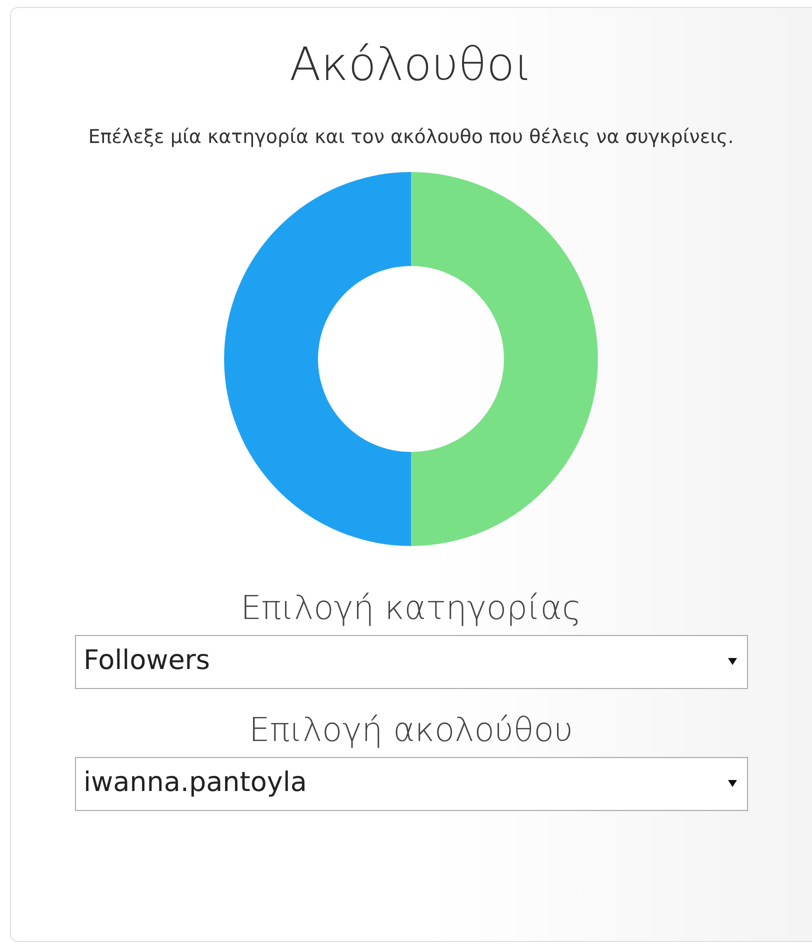  Describe the element at coordinates (411, 661) in the screenshot. I see `dropdown-select: Followers` at that location.